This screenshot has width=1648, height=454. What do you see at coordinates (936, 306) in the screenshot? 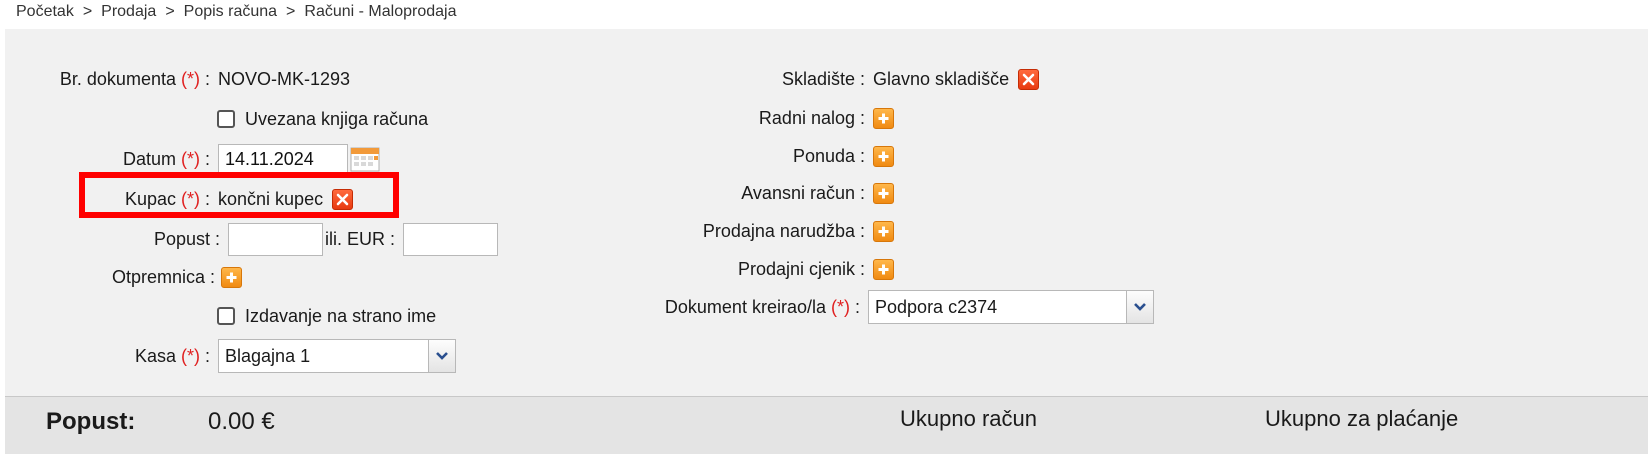
I see `created-by-value: Podpora c2374` at bounding box center [936, 306].